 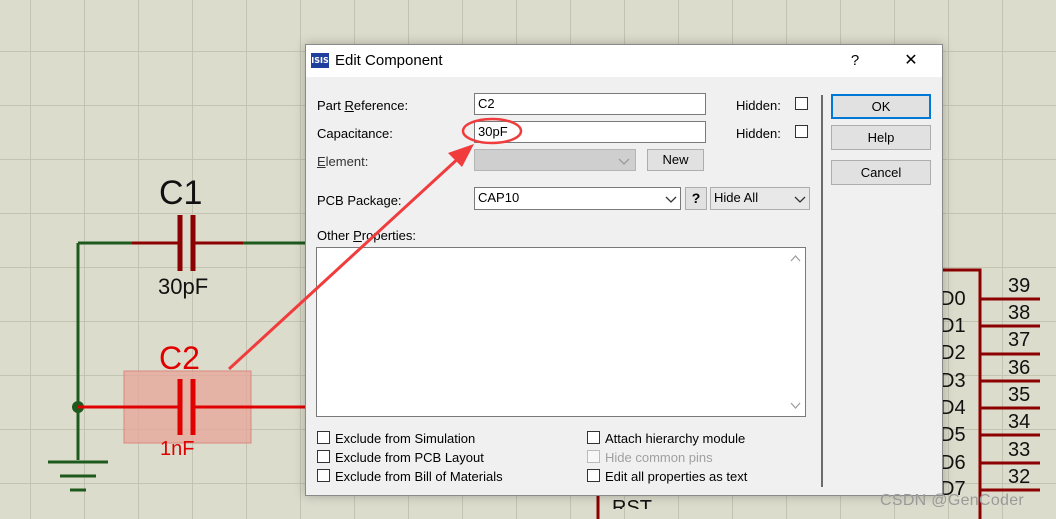 I want to click on annotation-arrow-line, so click(x=345, y=262).